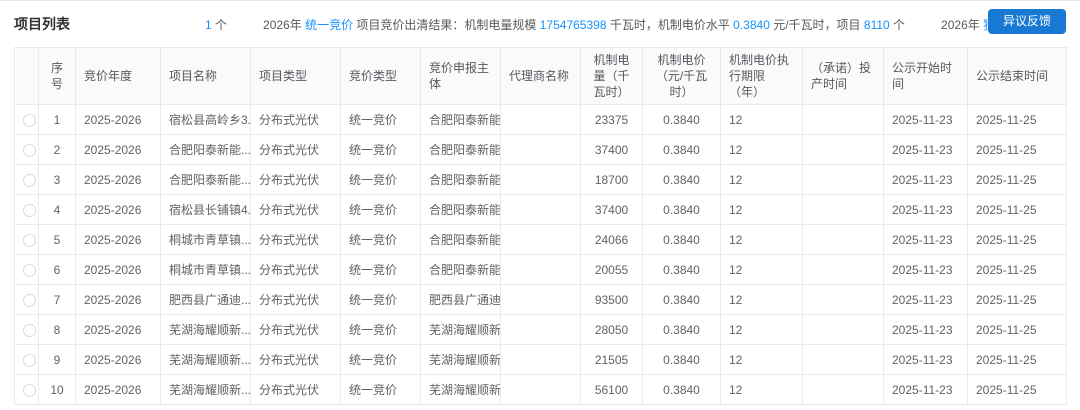 This screenshot has width=1080, height=410. Describe the element at coordinates (816, 25) in the screenshot. I see `ticker-text: 元/千瓦时，项目` at that location.